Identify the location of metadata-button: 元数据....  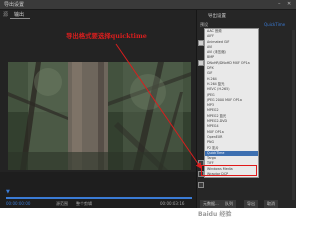
(211, 204).